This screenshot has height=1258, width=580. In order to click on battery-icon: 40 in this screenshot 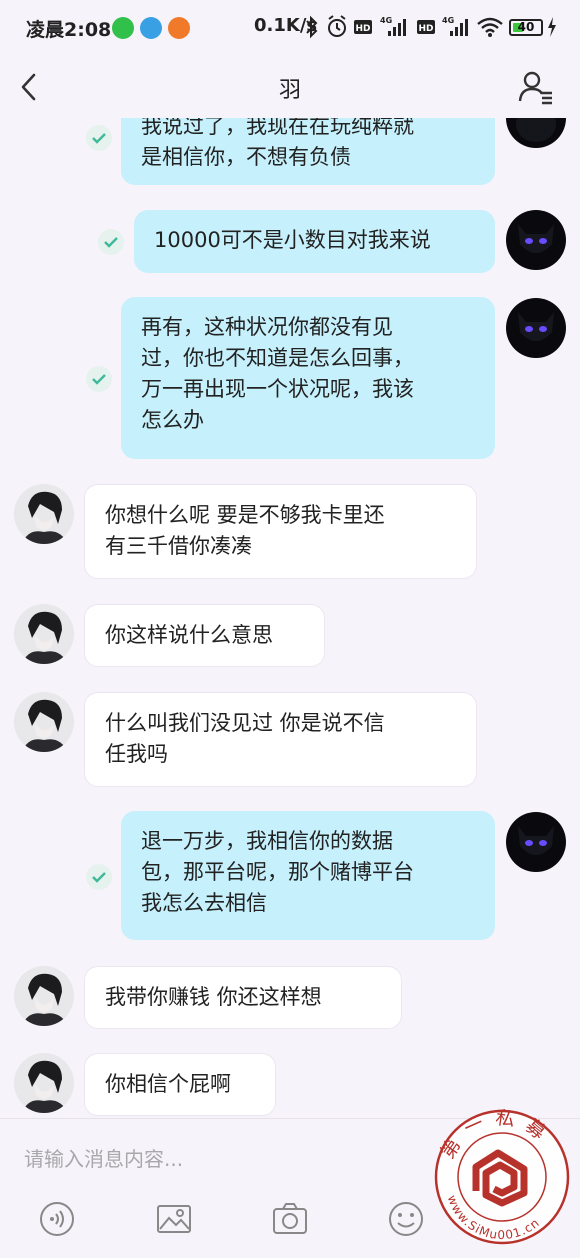, I will do `click(526, 27)`.